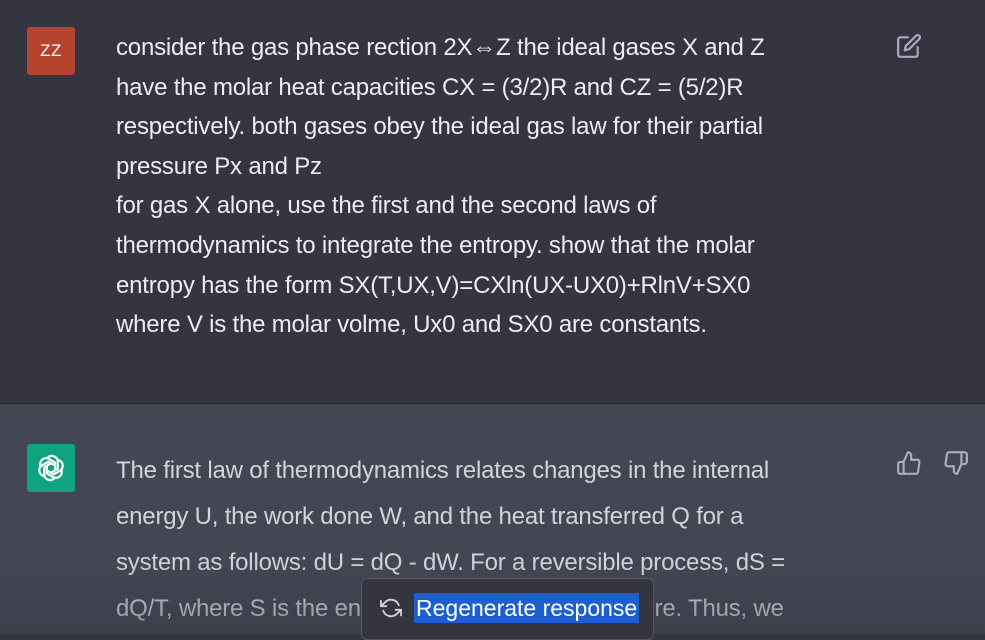 This screenshot has height=640, width=985. What do you see at coordinates (527, 608) in the screenshot?
I see `regenerate-response-label: Regenerate response` at bounding box center [527, 608].